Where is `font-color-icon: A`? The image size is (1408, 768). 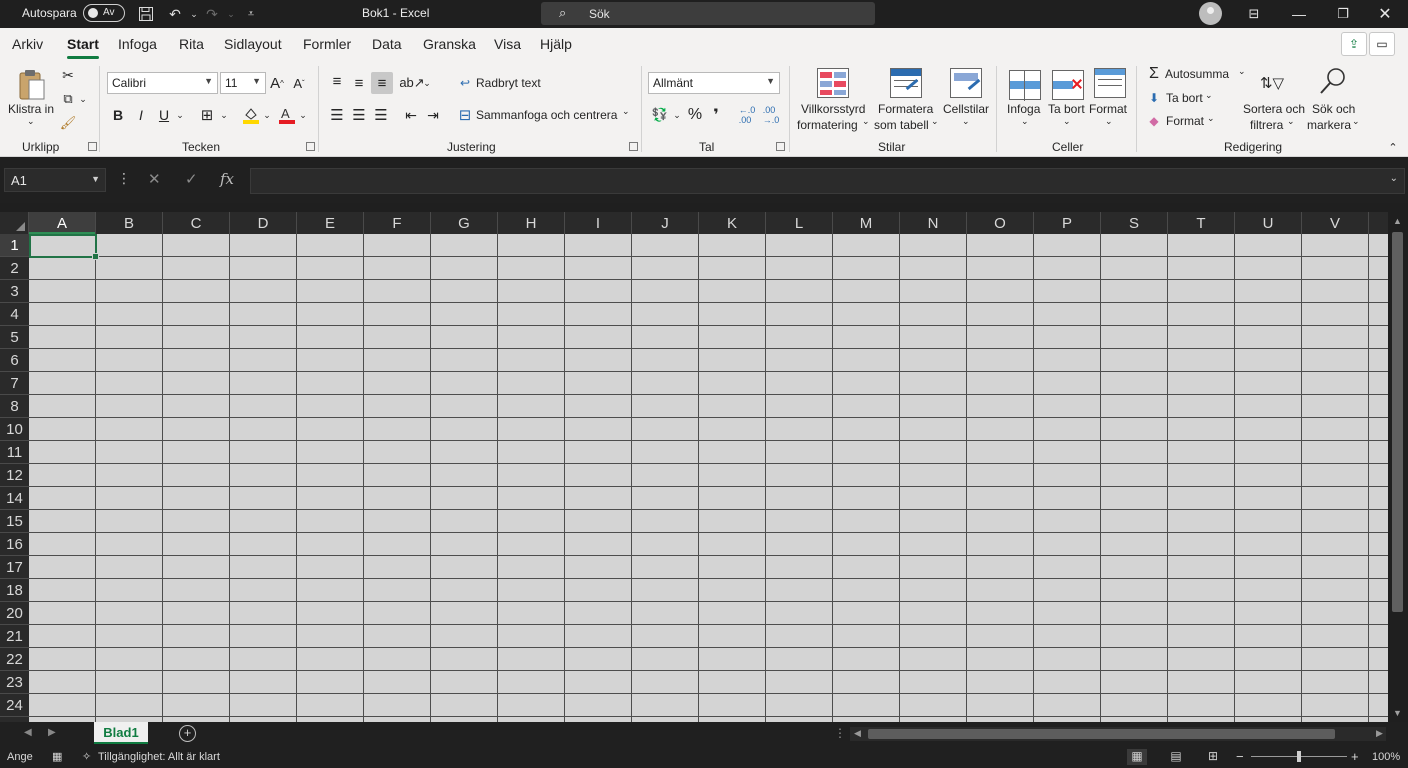
font-color-icon: A is located at coordinates (287, 115).